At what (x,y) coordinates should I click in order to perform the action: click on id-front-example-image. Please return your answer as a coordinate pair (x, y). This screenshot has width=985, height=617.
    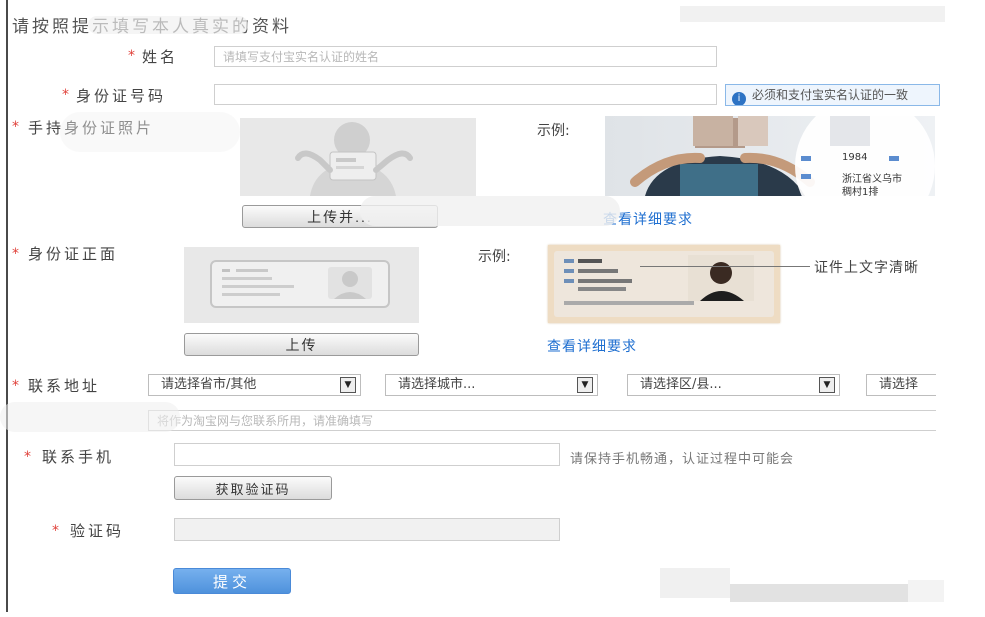
    Looking at the image, I should click on (664, 284).